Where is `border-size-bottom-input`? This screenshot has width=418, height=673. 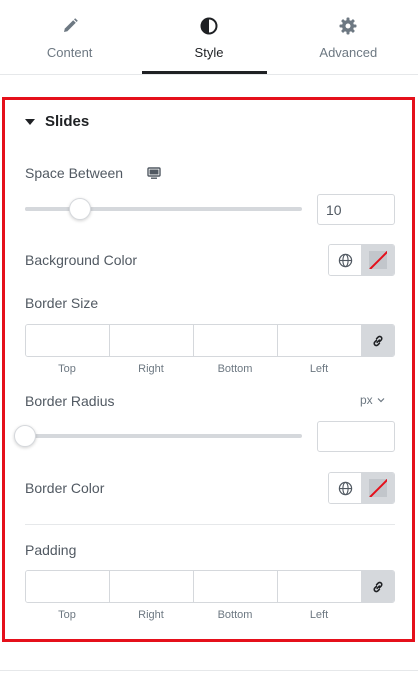 border-size-bottom-input is located at coordinates (236, 340).